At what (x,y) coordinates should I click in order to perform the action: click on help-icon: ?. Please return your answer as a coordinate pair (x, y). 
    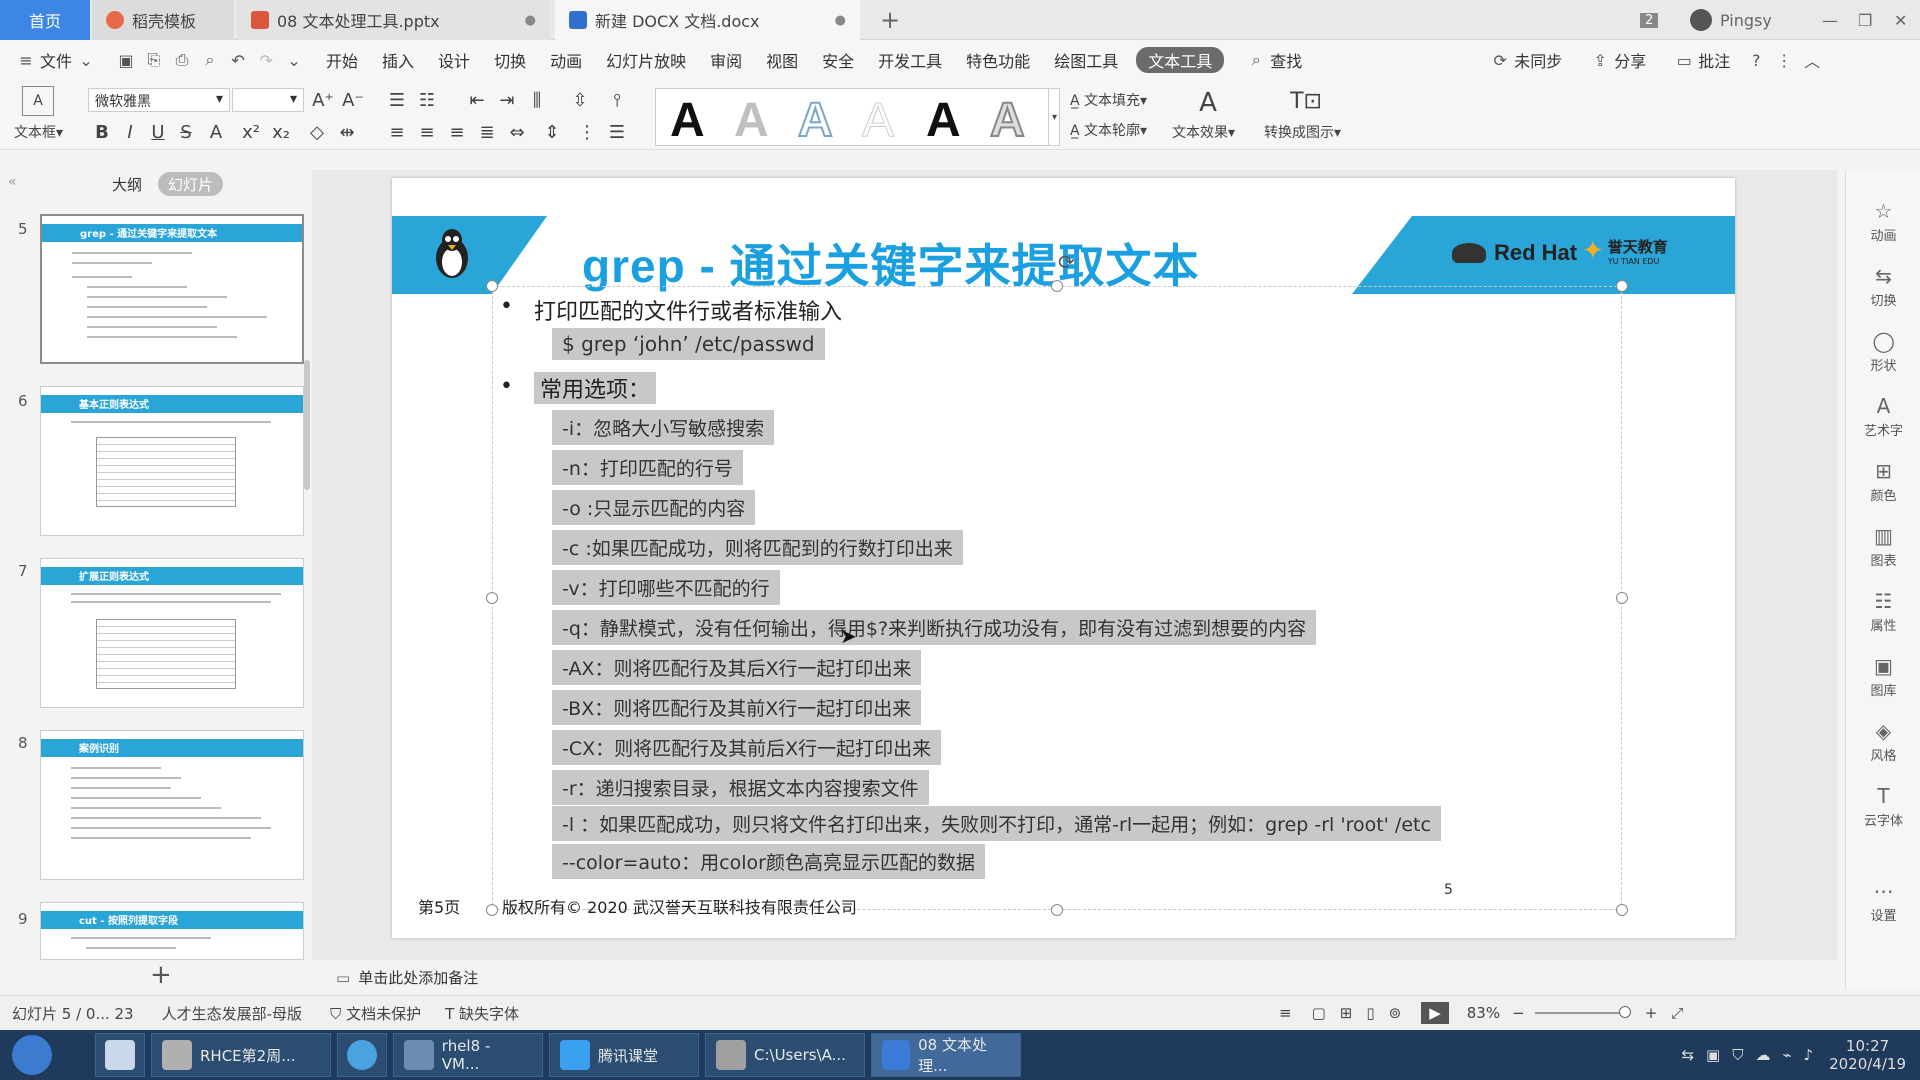
    Looking at the image, I should click on (1756, 60).